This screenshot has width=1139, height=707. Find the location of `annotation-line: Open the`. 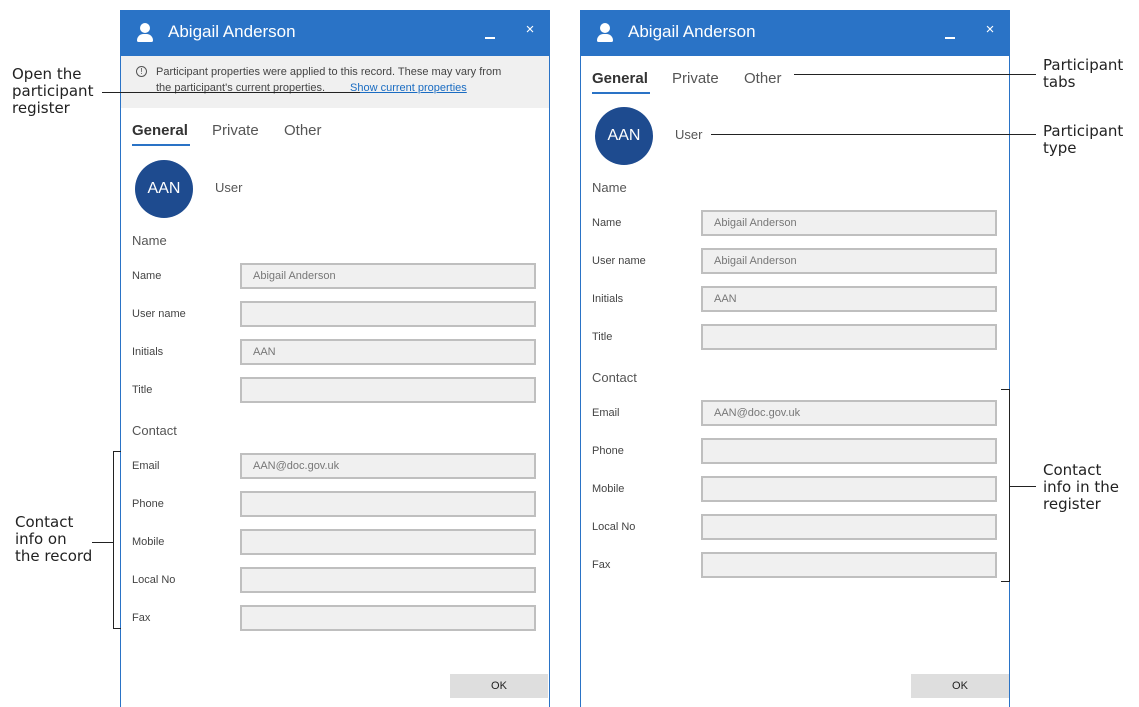

annotation-line: Open the is located at coordinates (47, 74).